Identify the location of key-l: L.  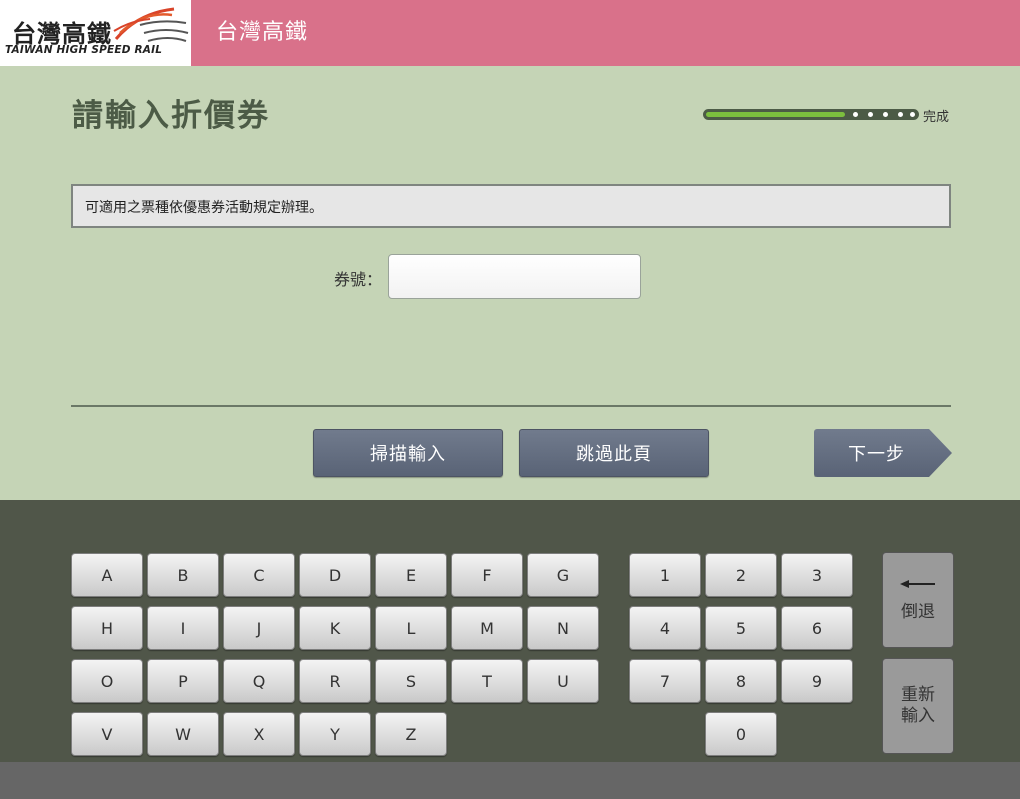
(411, 628).